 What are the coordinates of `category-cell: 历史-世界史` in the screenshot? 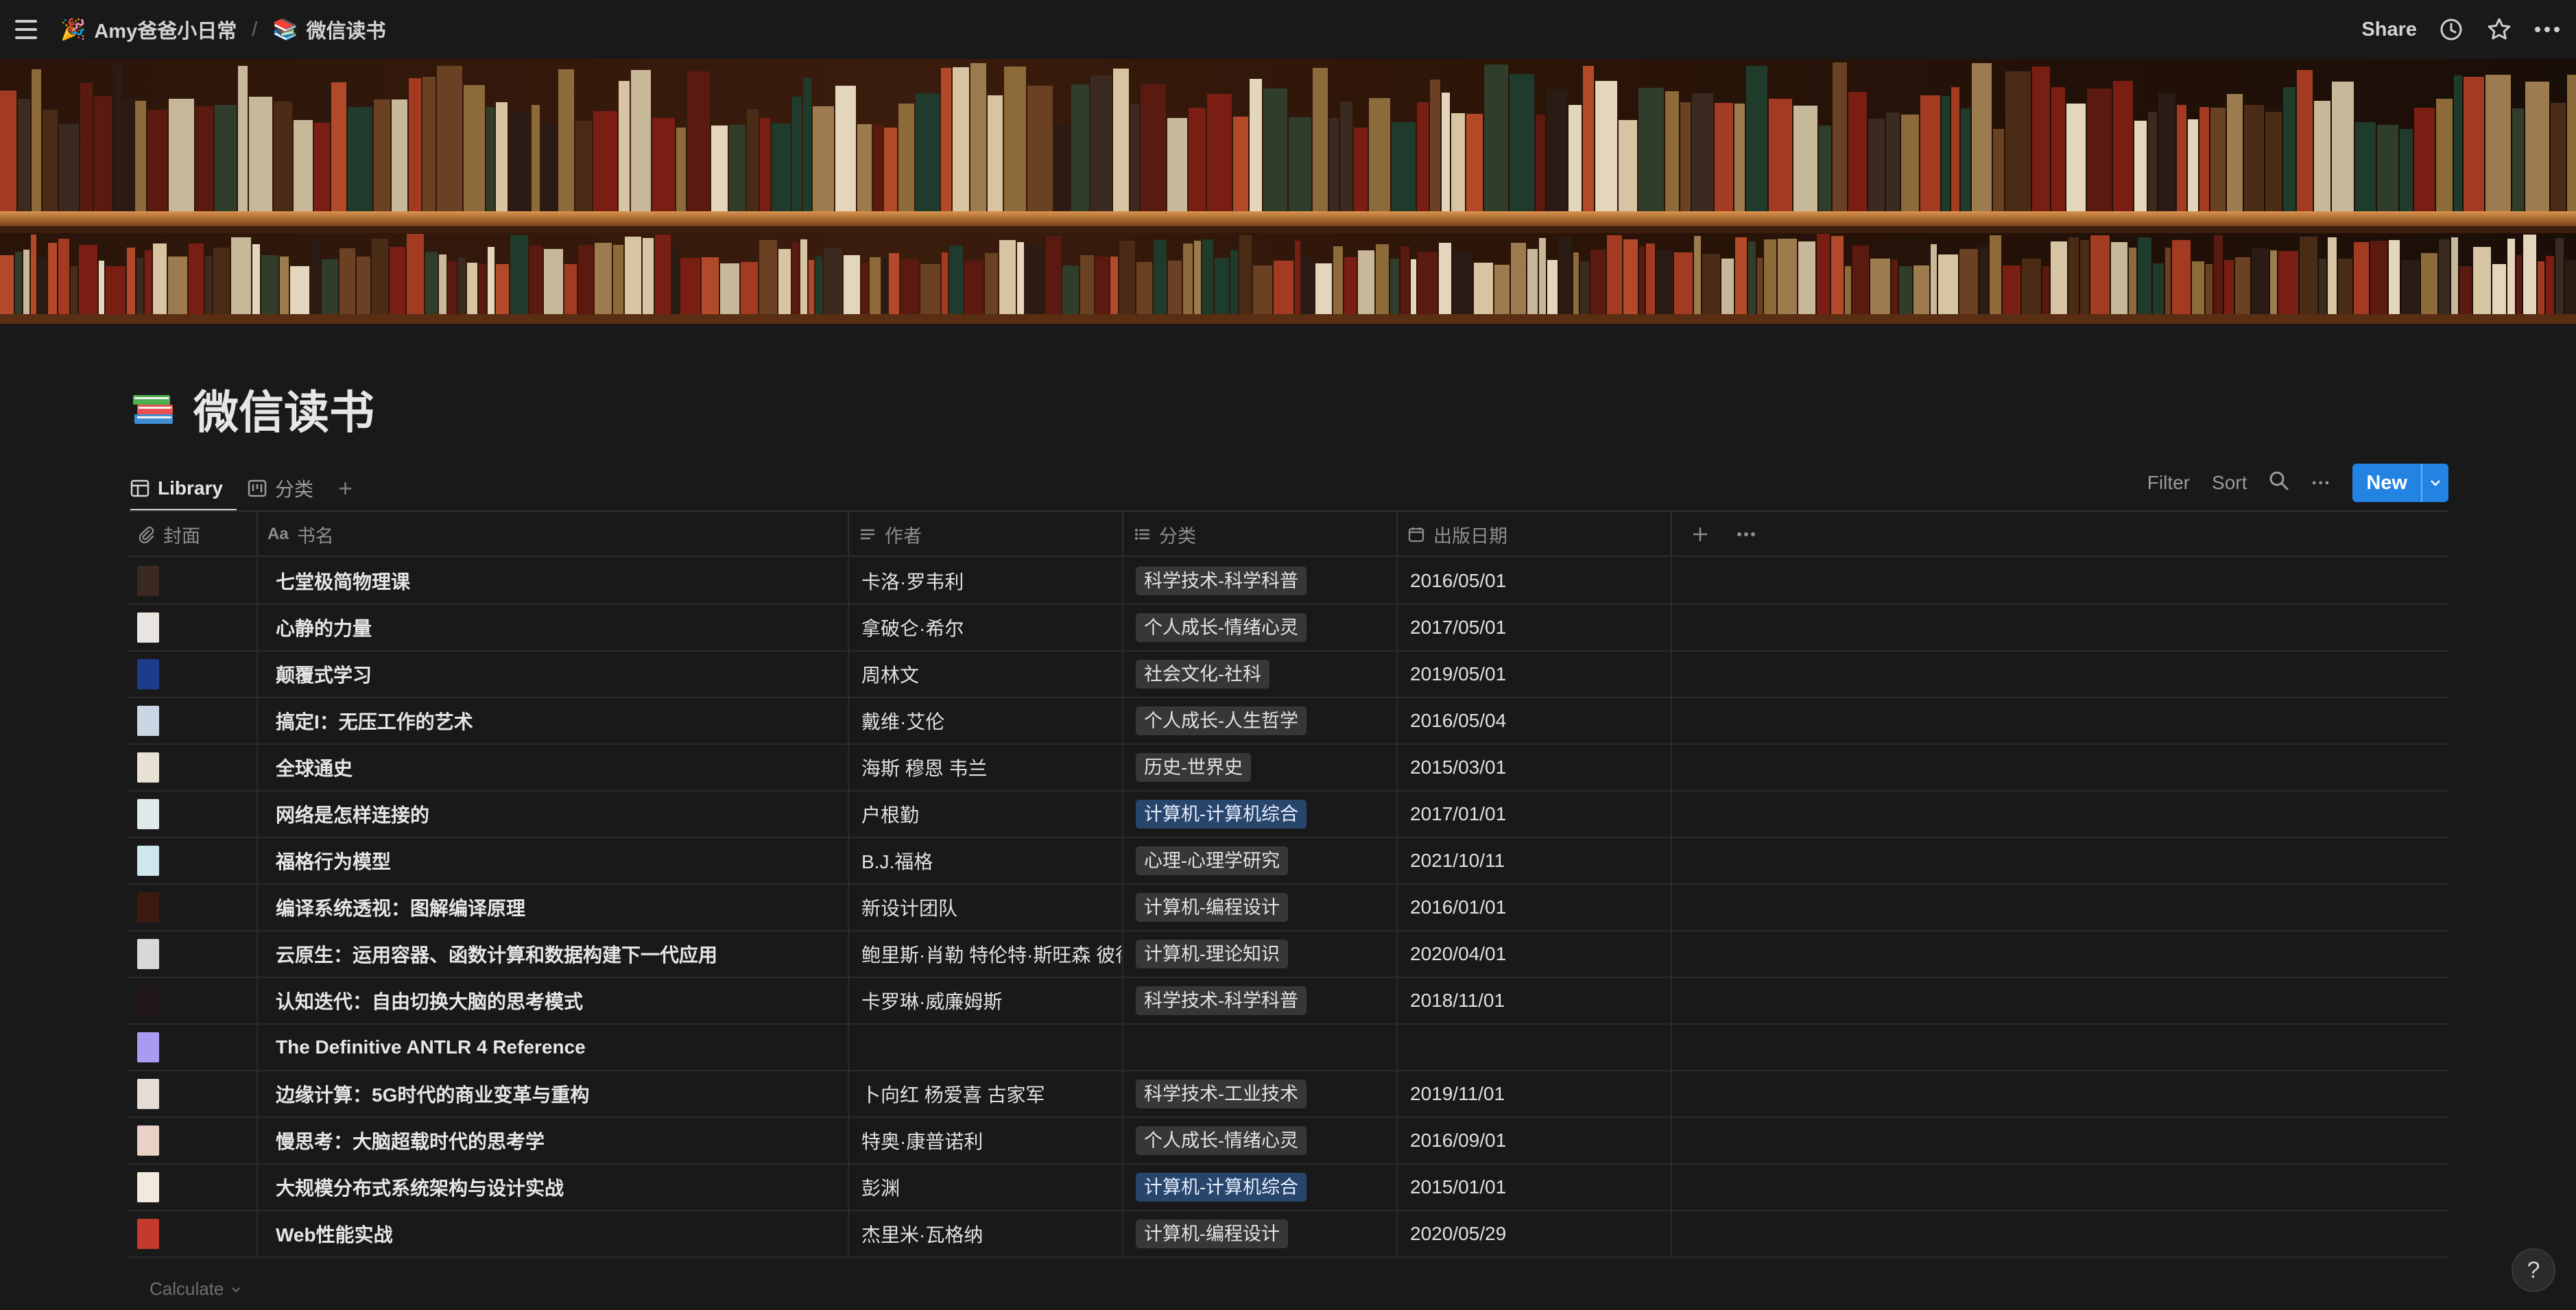 It's located at (1260, 767).